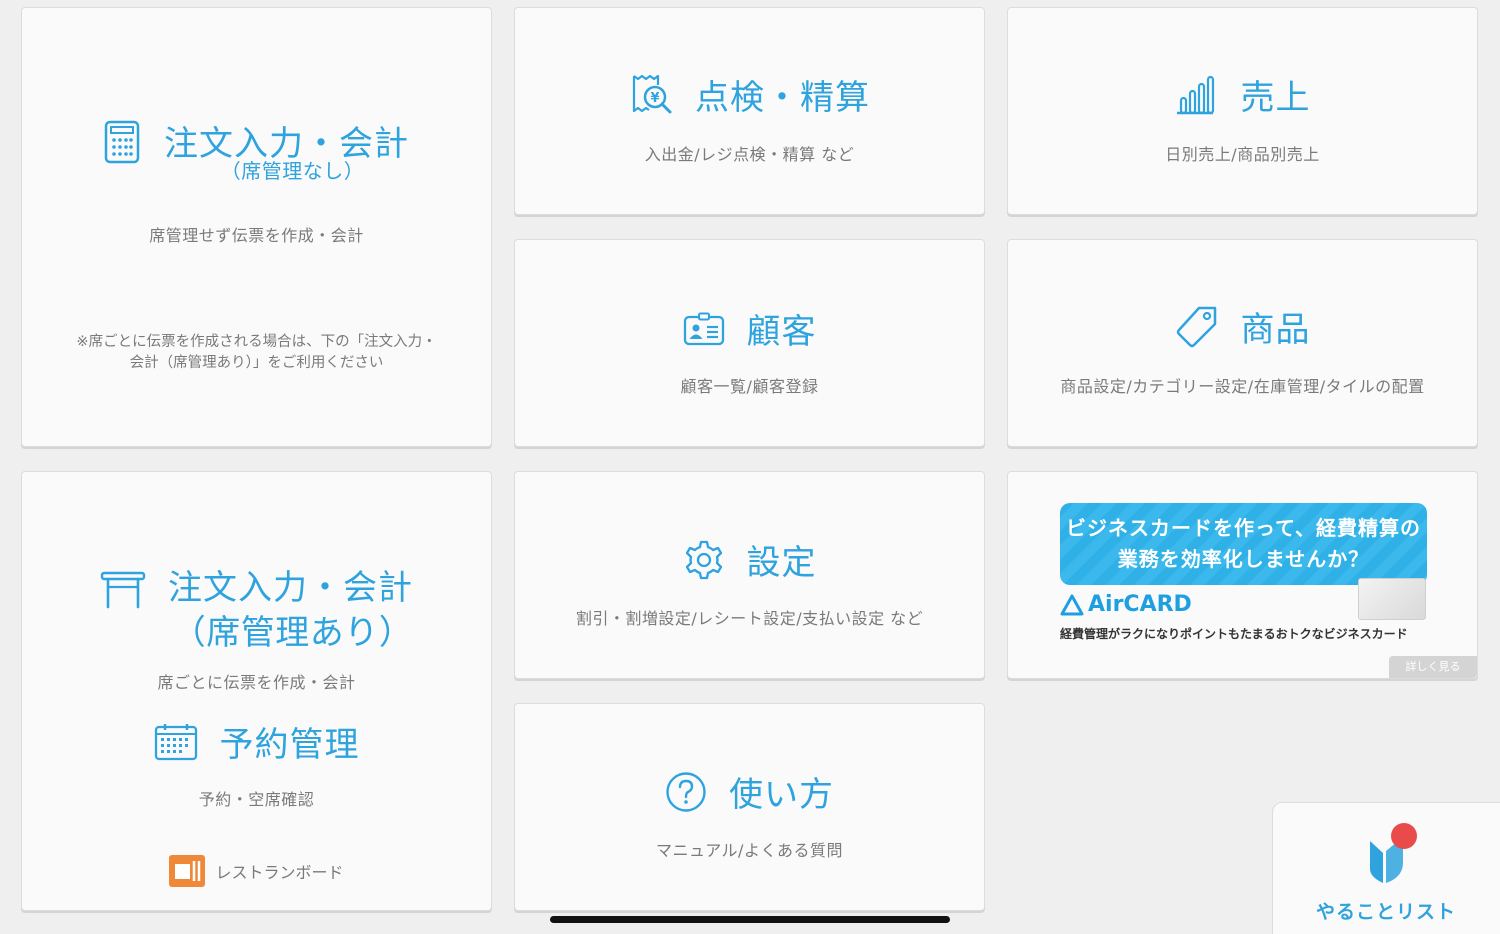 This screenshot has height=934, width=1500. I want to click on customers-title-row: 顧客, so click(749, 328).